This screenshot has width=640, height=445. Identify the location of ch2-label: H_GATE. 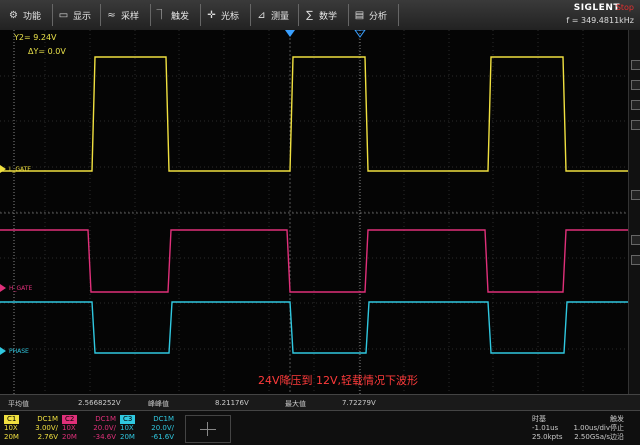
(21, 288).